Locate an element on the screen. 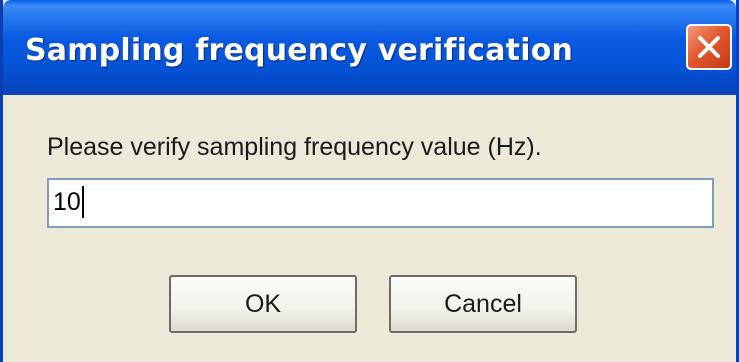 This screenshot has height=362, width=739. input-value: 10 is located at coordinates (68, 202).